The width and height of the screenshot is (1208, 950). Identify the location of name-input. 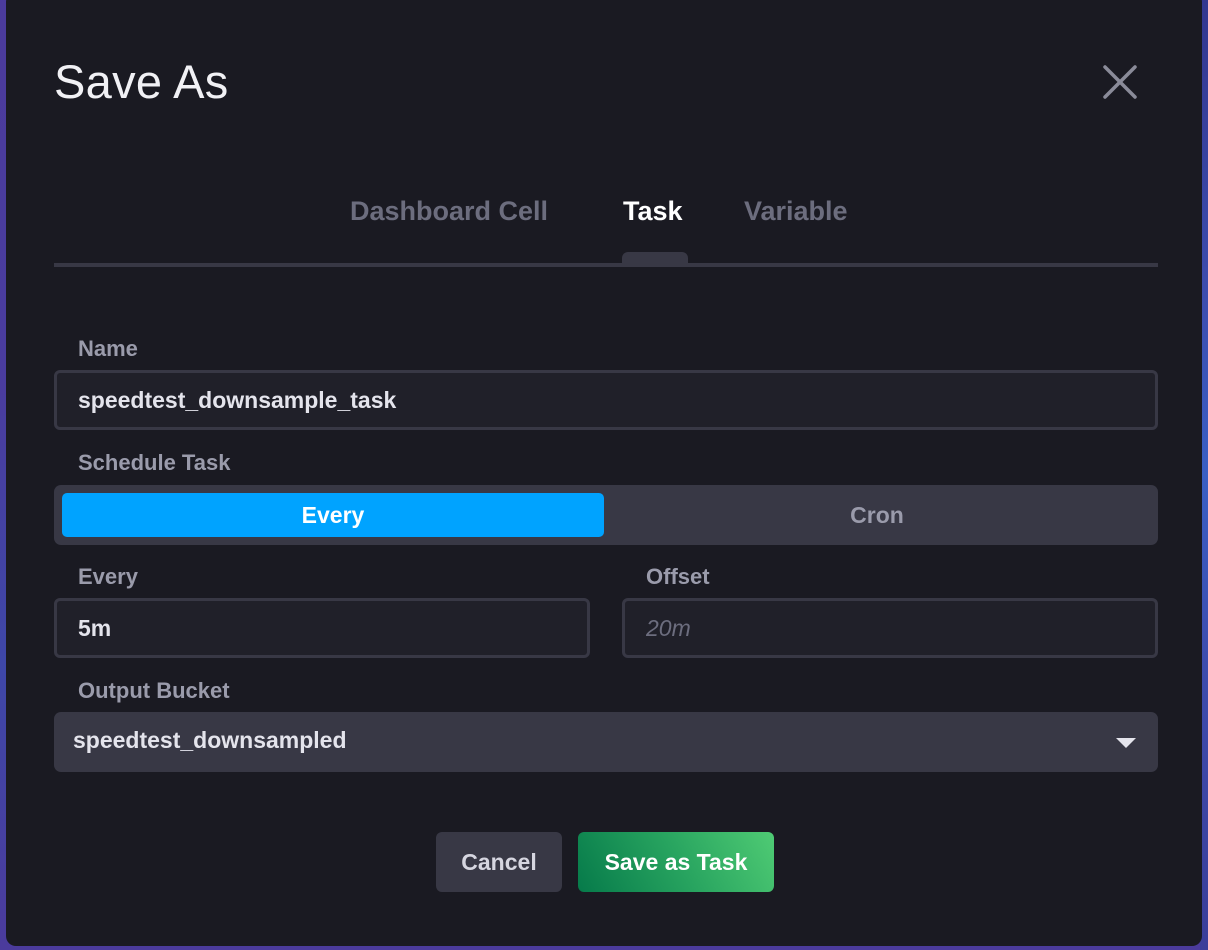
(606, 400).